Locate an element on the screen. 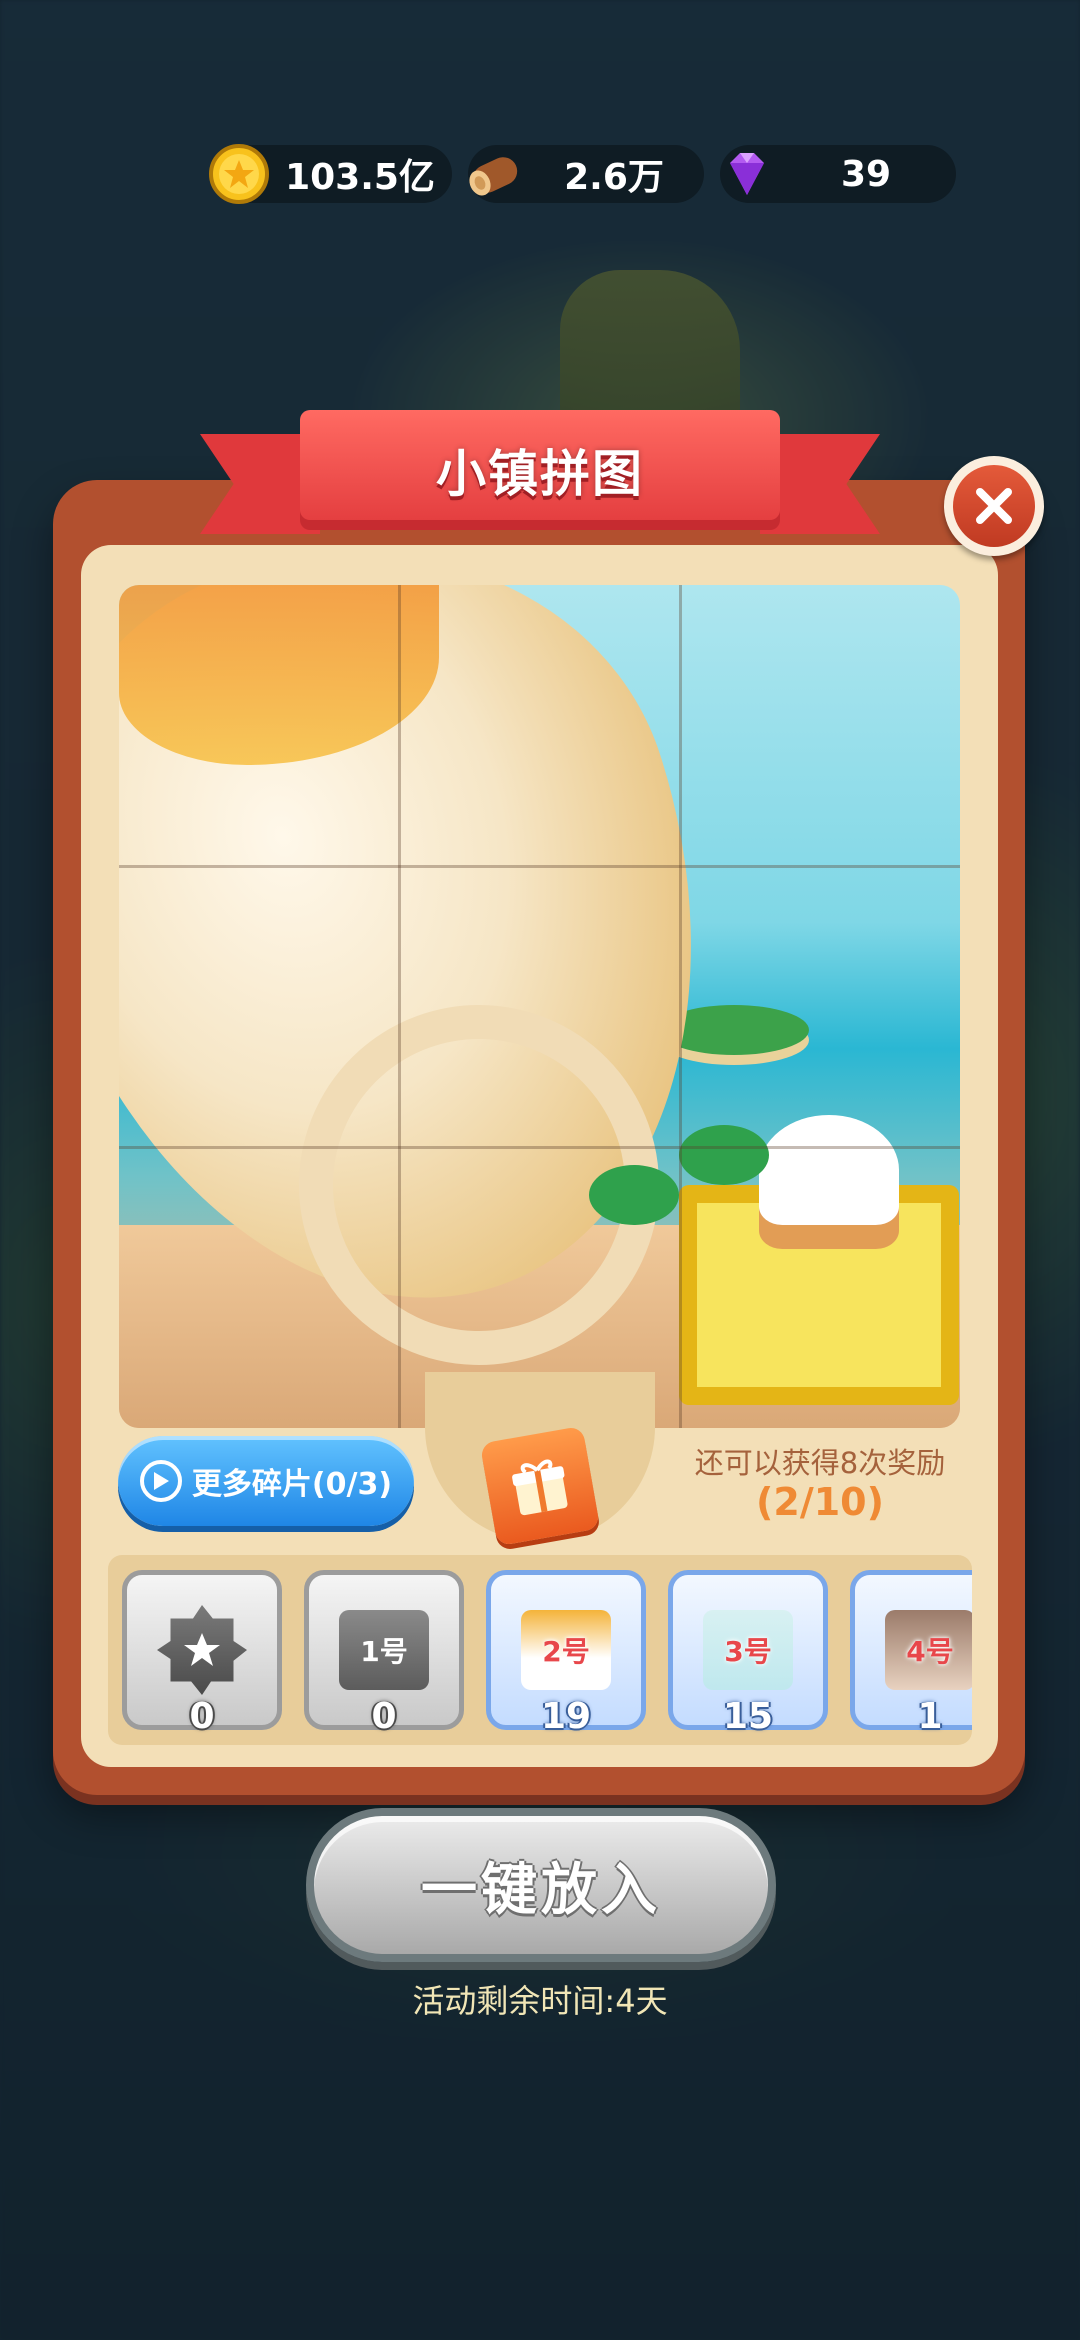  ribbon-center: 小镇拼图 is located at coordinates (540, 470).